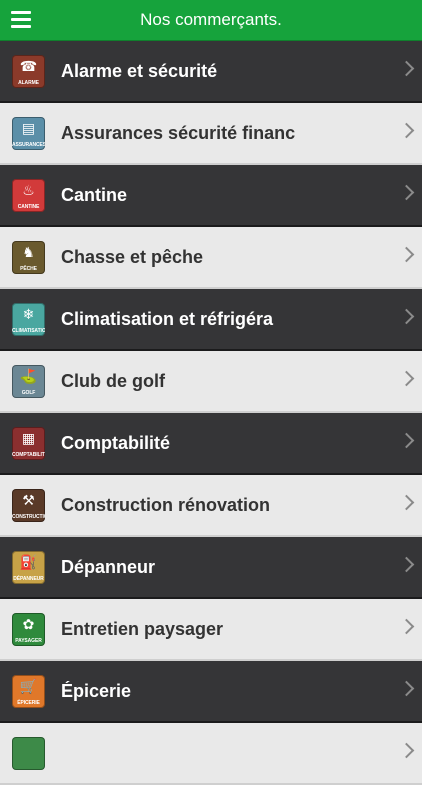 The height and width of the screenshot is (785, 422). What do you see at coordinates (167, 318) in the screenshot?
I see `list-item-label: Climatisation et réfrigéra` at bounding box center [167, 318].